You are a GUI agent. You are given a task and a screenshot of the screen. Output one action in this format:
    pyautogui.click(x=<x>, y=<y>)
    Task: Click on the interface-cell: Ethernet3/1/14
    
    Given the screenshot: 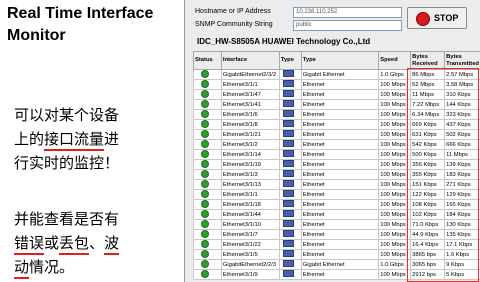 What is the action you would take?
    pyautogui.click(x=250, y=154)
    